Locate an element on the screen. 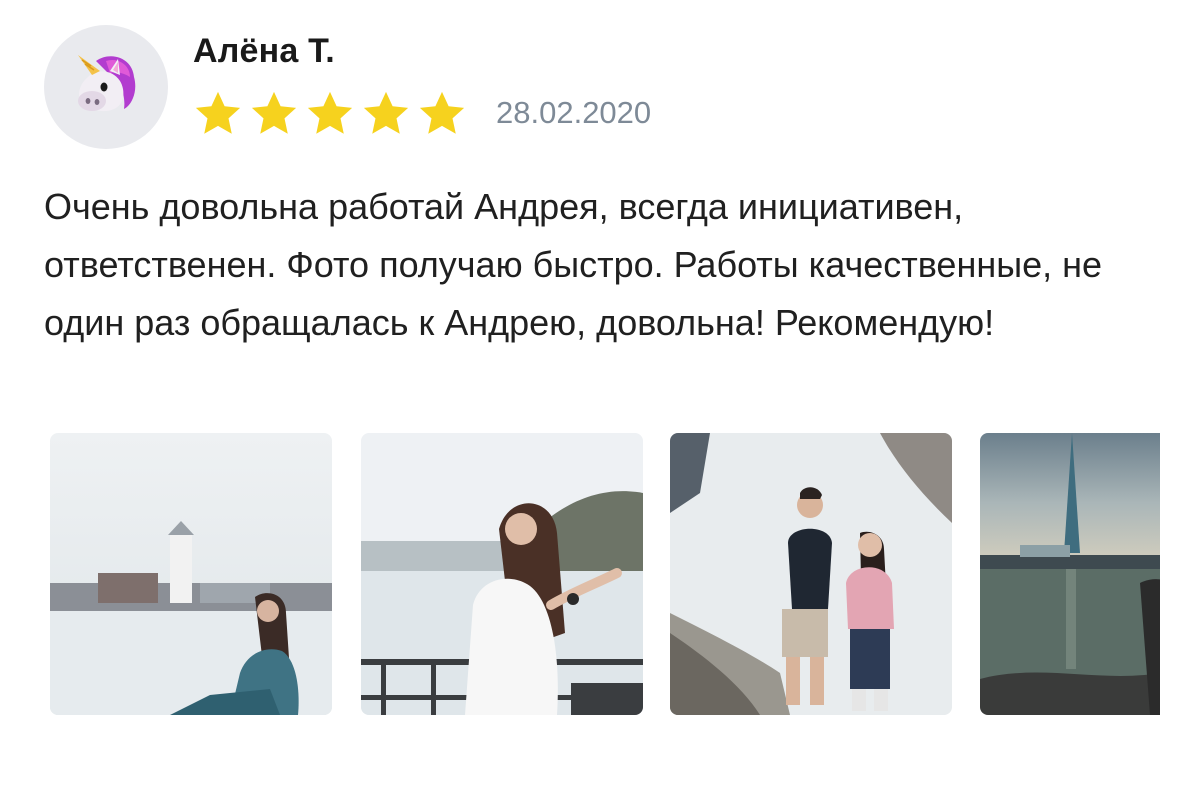 The image size is (1200, 800). photo-tower-by-water is located at coordinates (1070, 574).